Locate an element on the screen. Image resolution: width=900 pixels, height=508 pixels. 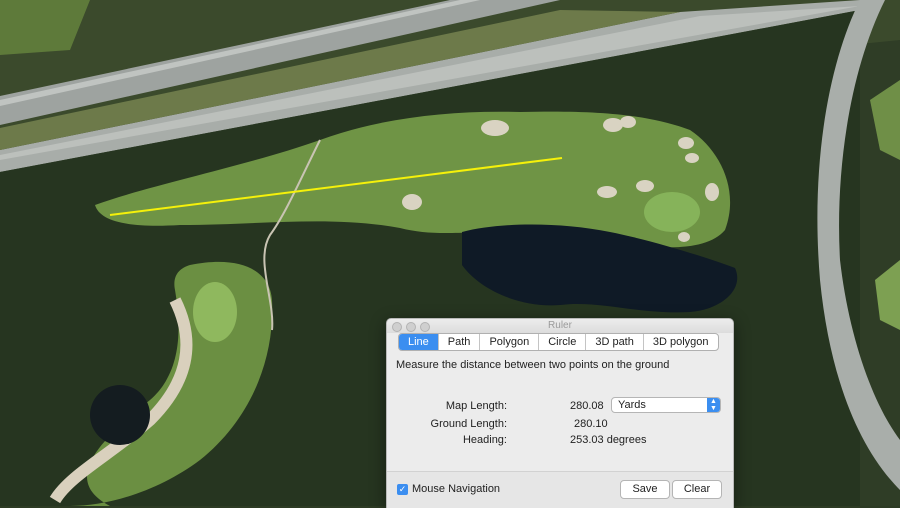
tab-3d-polygon: 3D polygon is located at coordinates (681, 342).